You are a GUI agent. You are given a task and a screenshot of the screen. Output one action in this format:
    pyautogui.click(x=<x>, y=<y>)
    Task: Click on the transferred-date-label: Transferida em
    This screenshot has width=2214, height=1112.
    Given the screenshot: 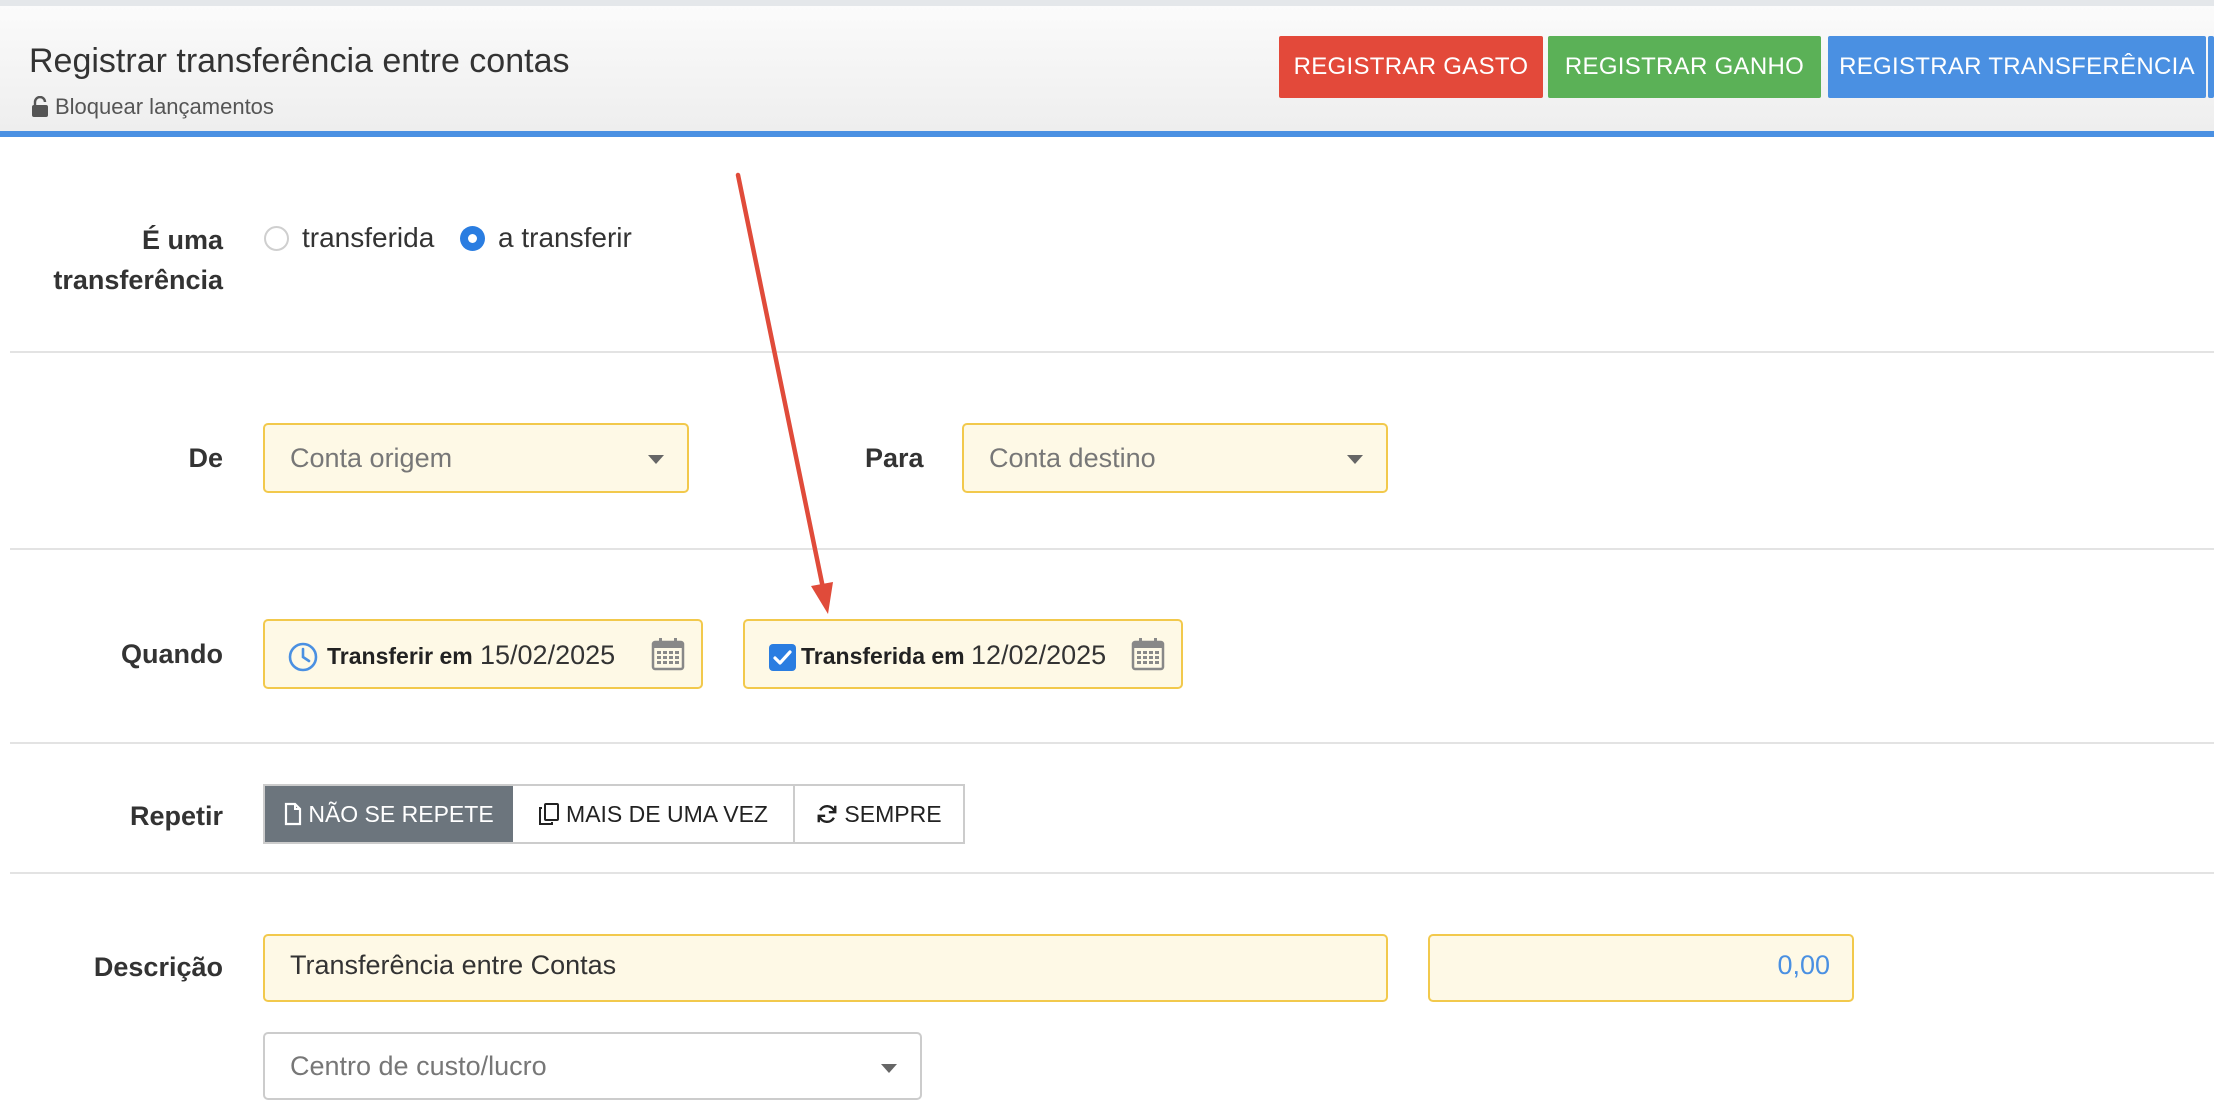 What is the action you would take?
    pyautogui.click(x=883, y=656)
    